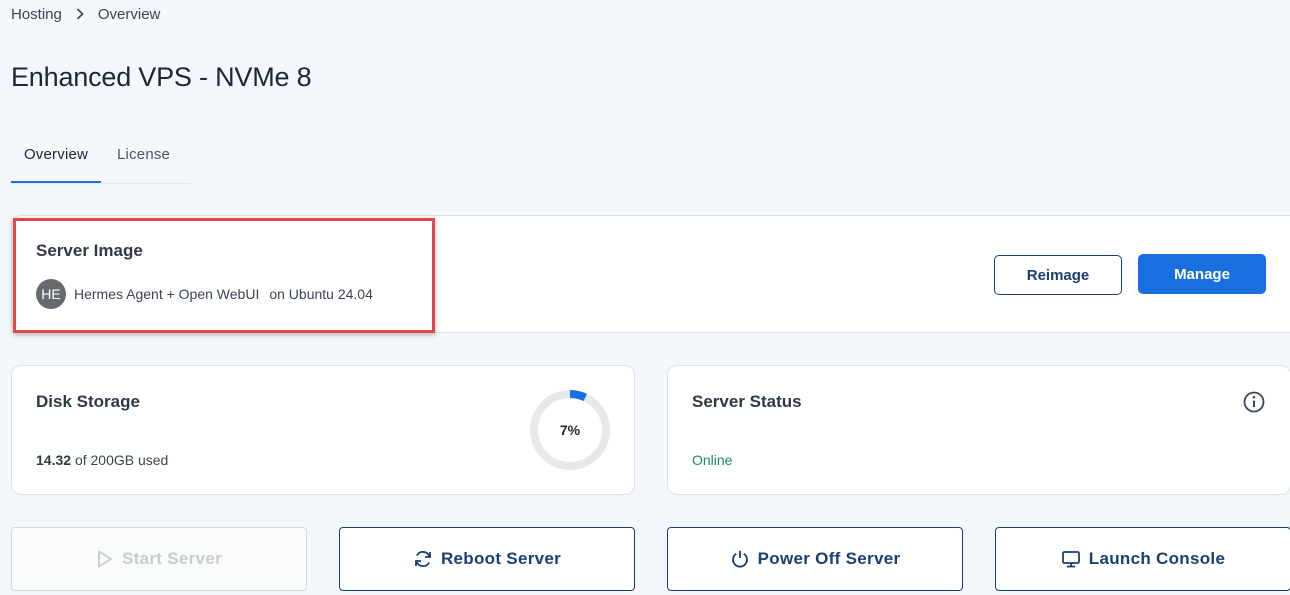  I want to click on reimage-button: Reimage, so click(1058, 275).